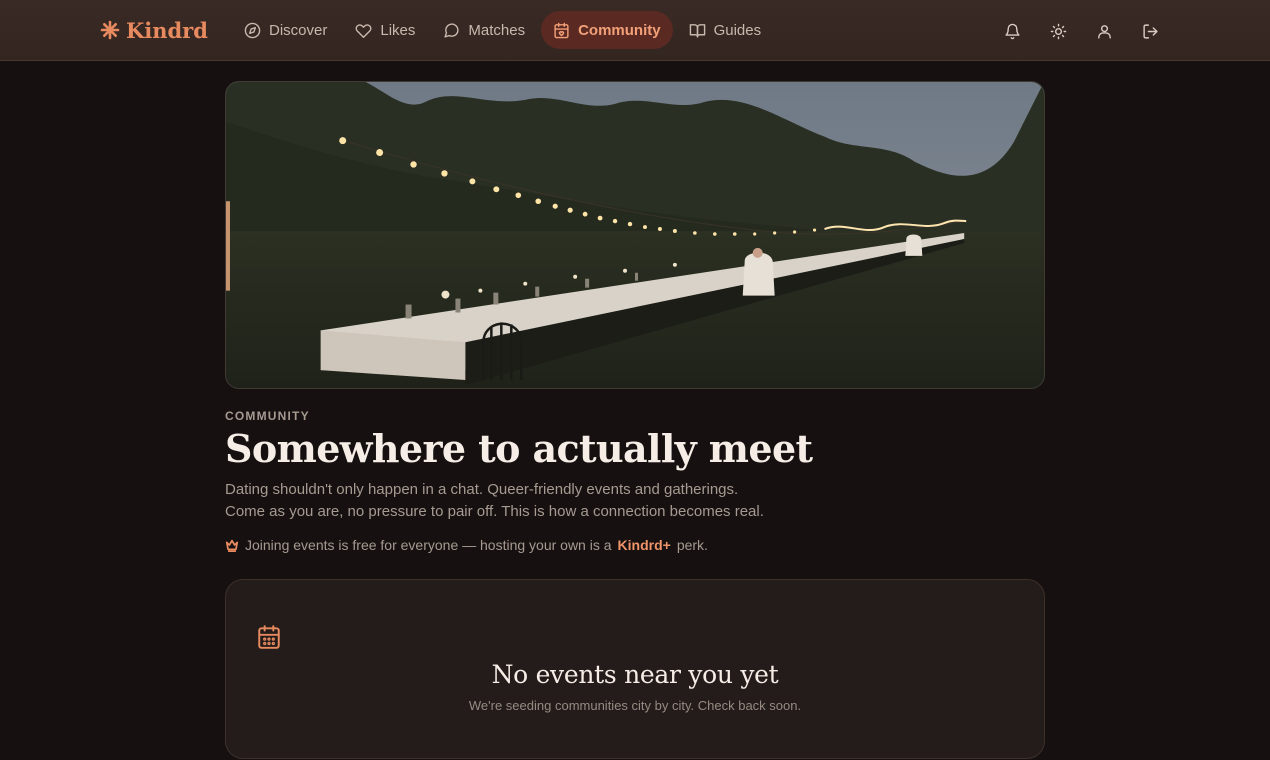 Image resolution: width=1270 pixels, height=760 pixels. I want to click on main-nav: Discover Likes Matches Community Guides, so click(502, 30).